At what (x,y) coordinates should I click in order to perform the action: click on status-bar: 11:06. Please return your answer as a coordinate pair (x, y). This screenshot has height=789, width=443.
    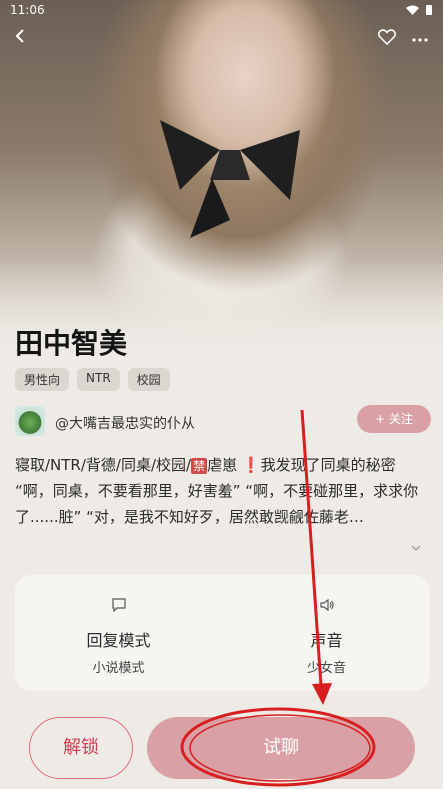
    Looking at the image, I should click on (221, 10).